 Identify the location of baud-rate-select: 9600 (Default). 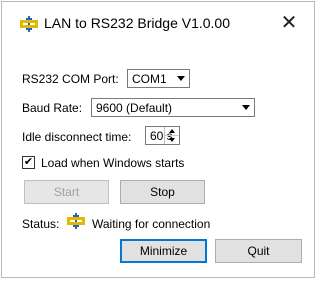
(173, 107).